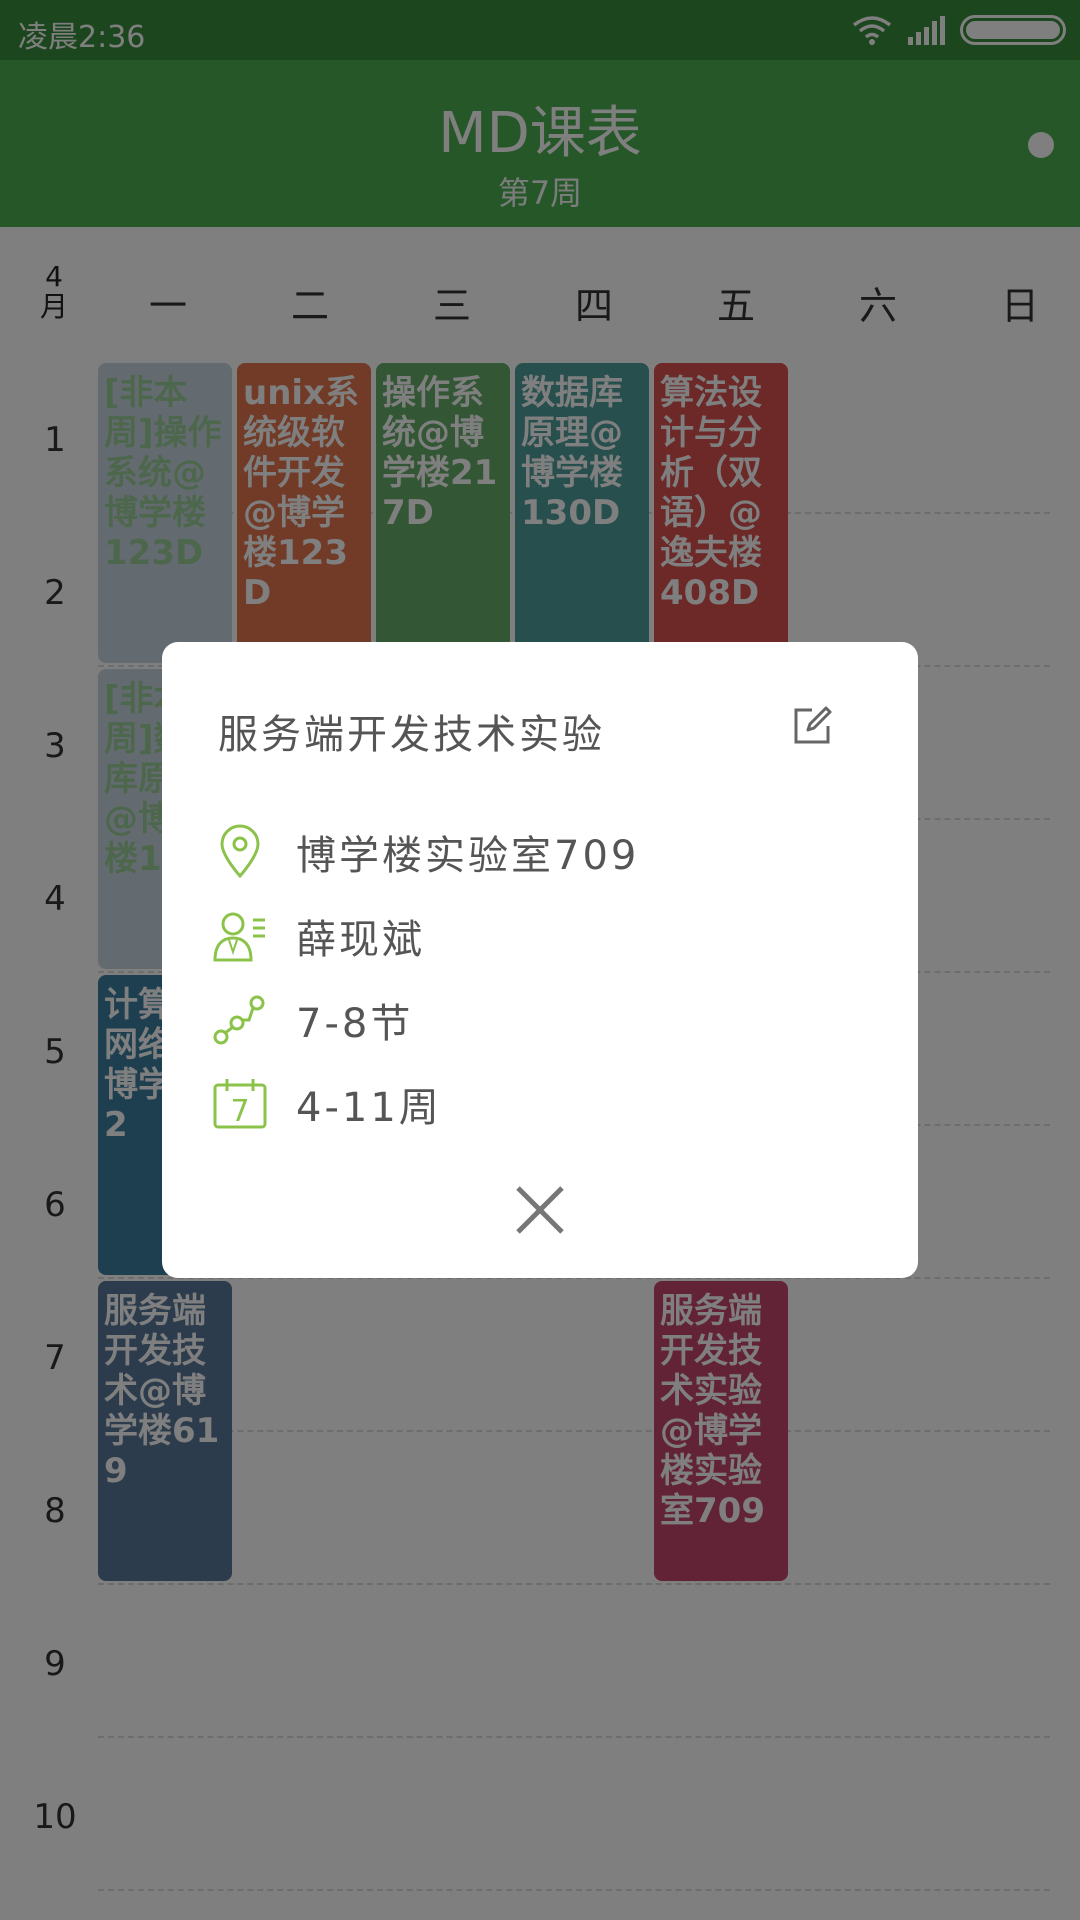 The image size is (1080, 1920). What do you see at coordinates (411, 735) in the screenshot?
I see `dialog-title: 服务端开发技术实验` at bounding box center [411, 735].